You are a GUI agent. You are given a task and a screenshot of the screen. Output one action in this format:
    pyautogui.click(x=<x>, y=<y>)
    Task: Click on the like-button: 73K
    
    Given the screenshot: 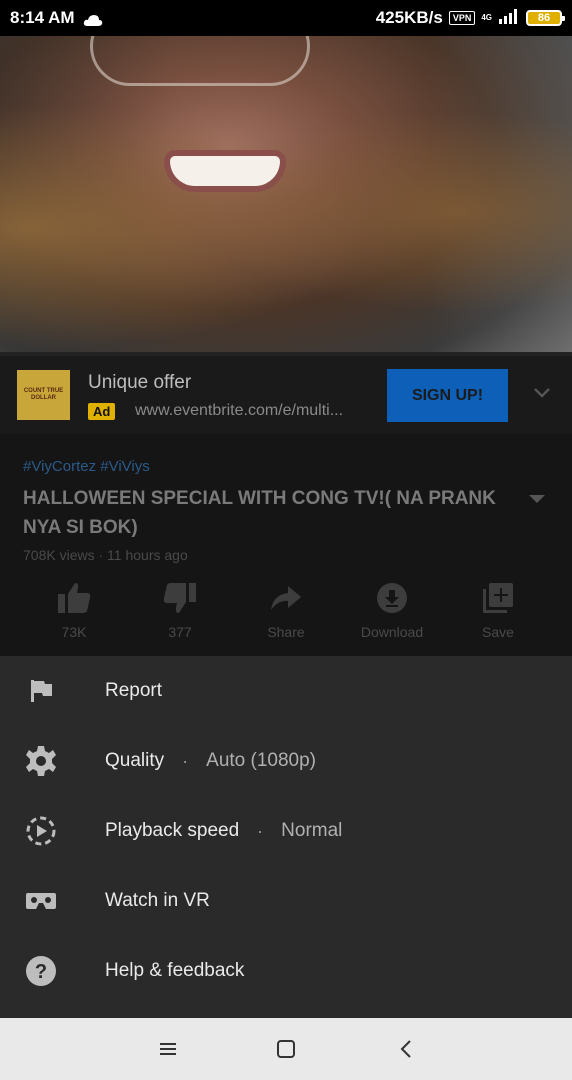 What is the action you would take?
    pyautogui.click(x=74, y=615)
    